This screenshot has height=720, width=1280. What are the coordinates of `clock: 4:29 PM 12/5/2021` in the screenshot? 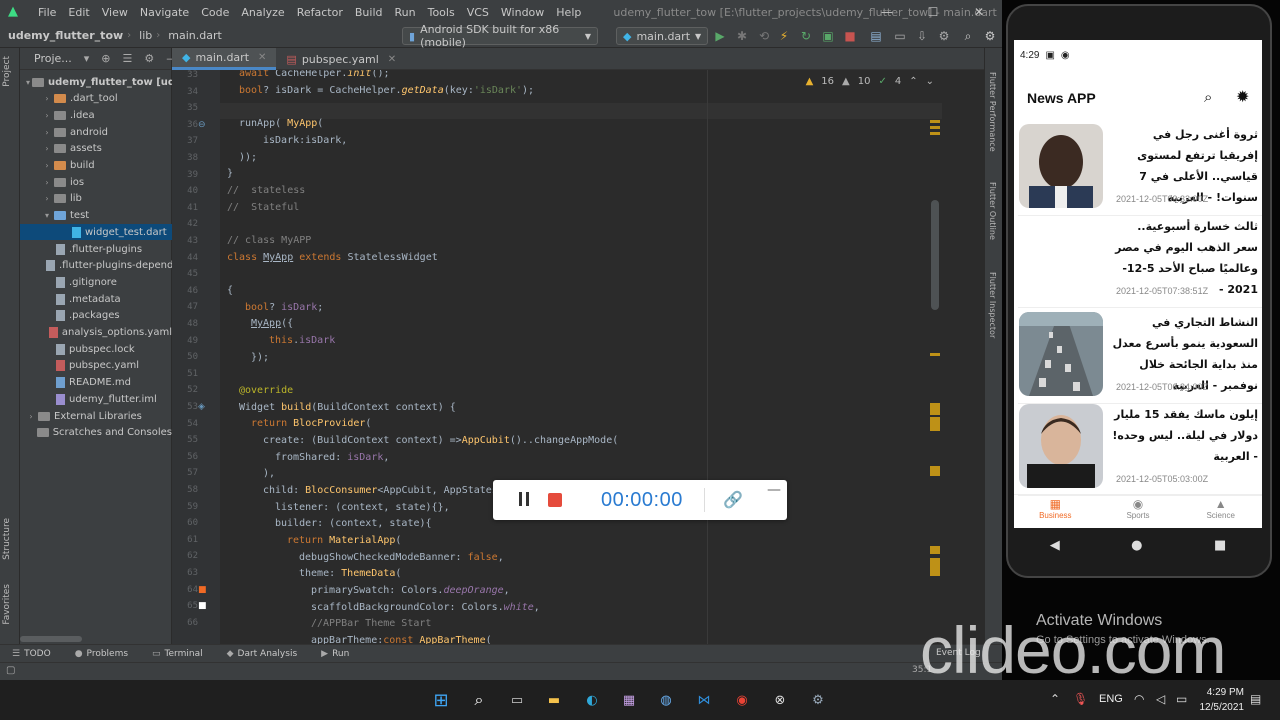 It's located at (1217, 700).